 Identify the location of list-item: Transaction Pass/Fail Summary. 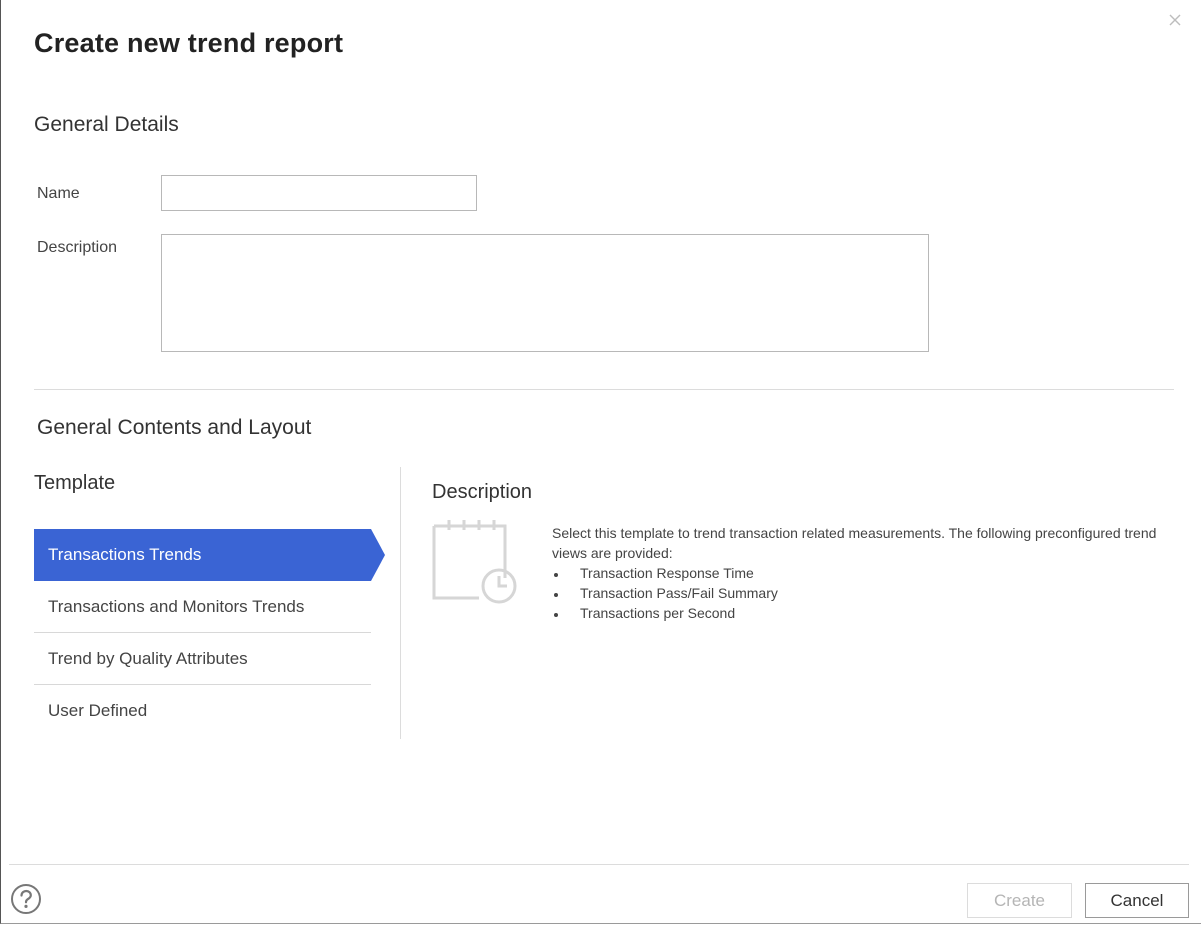
(870, 593).